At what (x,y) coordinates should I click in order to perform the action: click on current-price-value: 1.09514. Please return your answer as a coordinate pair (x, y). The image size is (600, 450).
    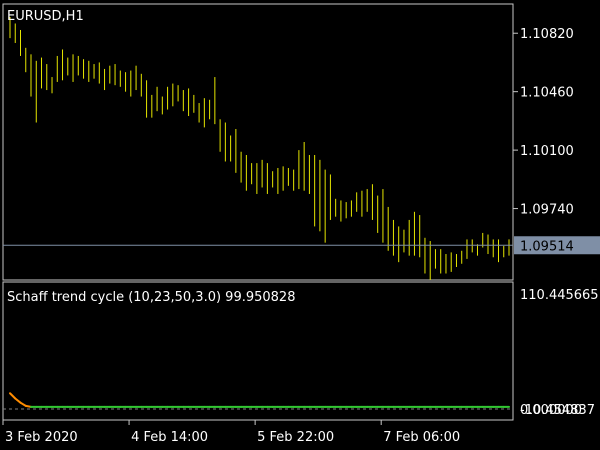
    Looking at the image, I should click on (547, 246).